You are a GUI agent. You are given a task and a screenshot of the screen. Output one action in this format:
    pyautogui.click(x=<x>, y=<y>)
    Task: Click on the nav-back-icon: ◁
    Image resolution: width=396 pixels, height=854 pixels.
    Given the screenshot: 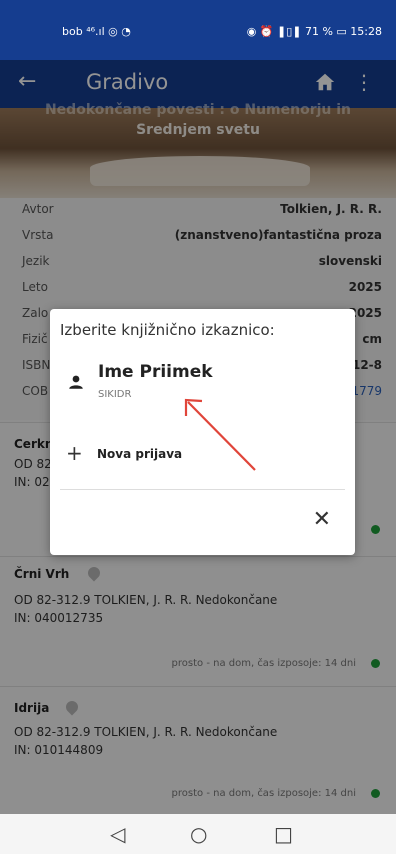 What is the action you would take?
    pyautogui.click(x=117, y=834)
    